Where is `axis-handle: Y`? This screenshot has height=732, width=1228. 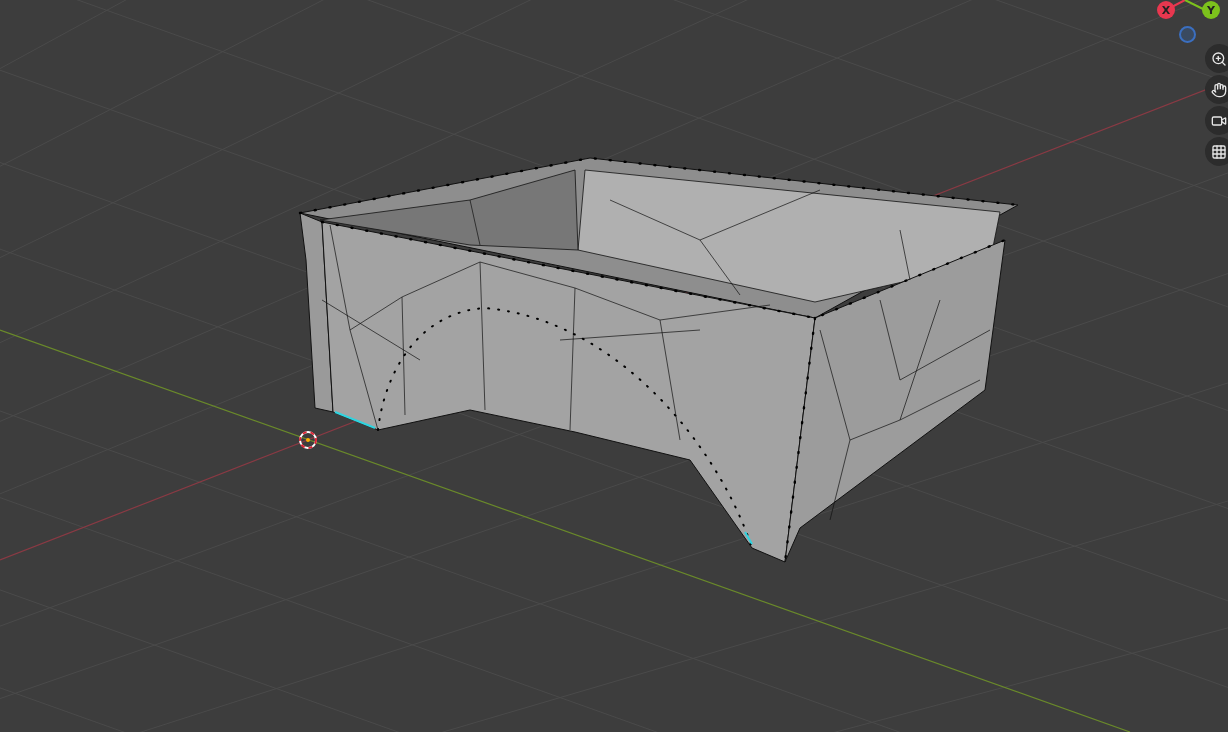
axis-handle: Y is located at coordinates (1211, 10).